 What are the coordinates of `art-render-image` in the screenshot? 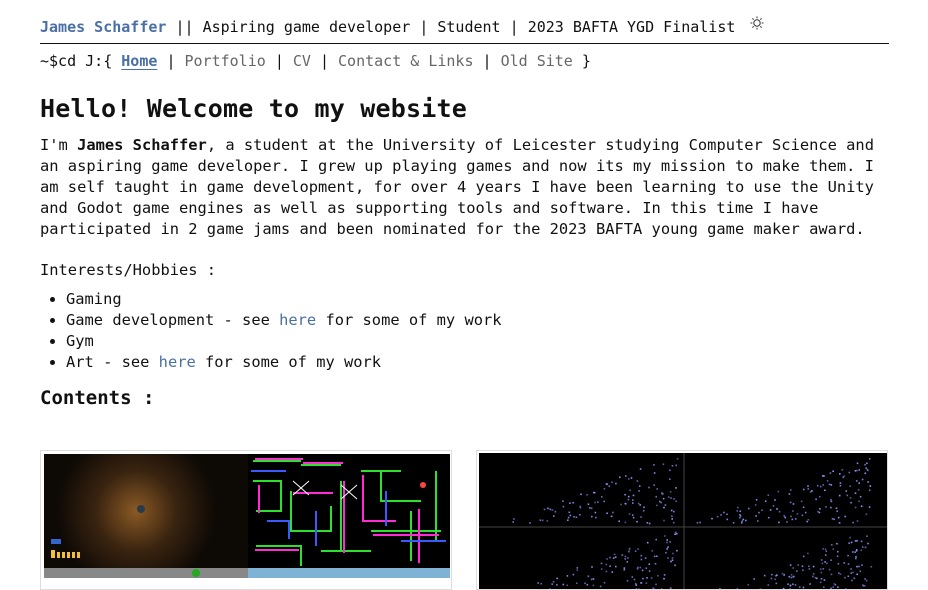 It's located at (682, 520).